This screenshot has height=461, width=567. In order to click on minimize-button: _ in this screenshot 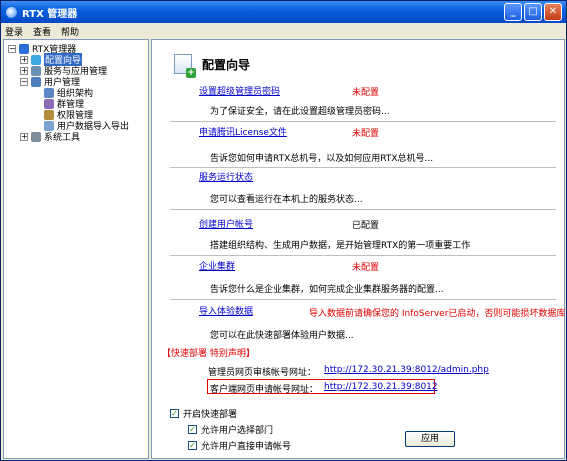, I will do `click(513, 12)`.